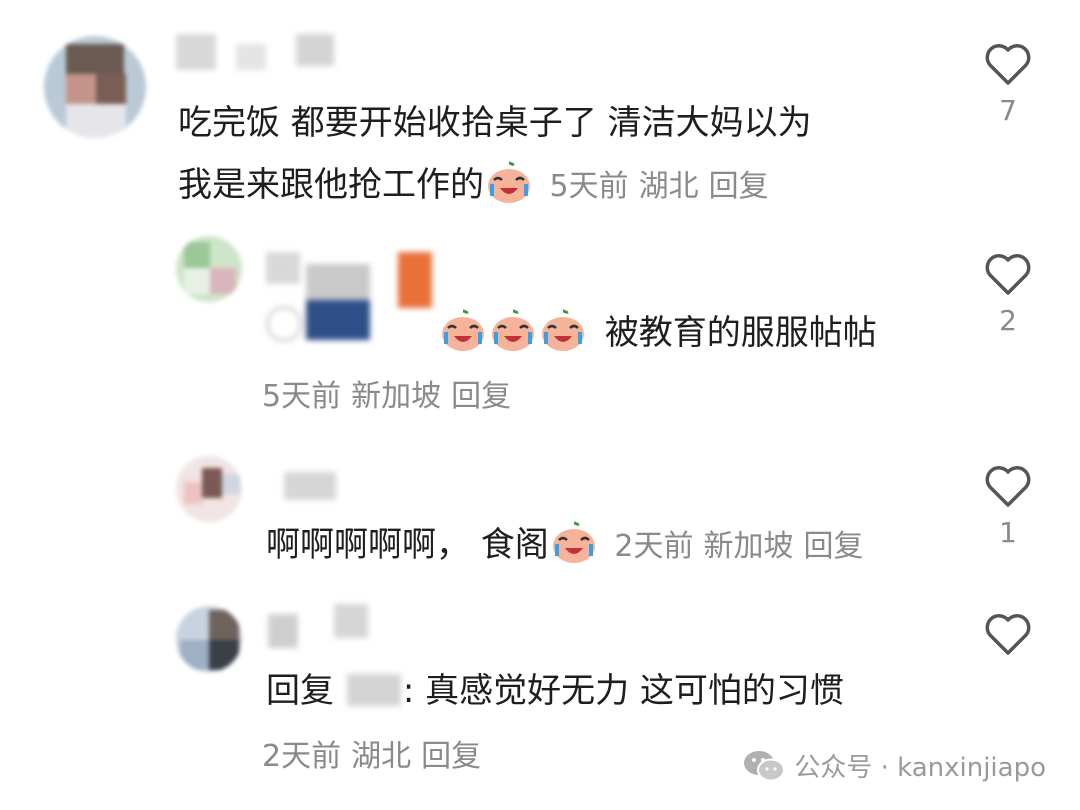 This screenshot has width=1080, height=810. I want to click on comment-line-text: 啊啊啊啊啊， 食阁, so click(407, 545).